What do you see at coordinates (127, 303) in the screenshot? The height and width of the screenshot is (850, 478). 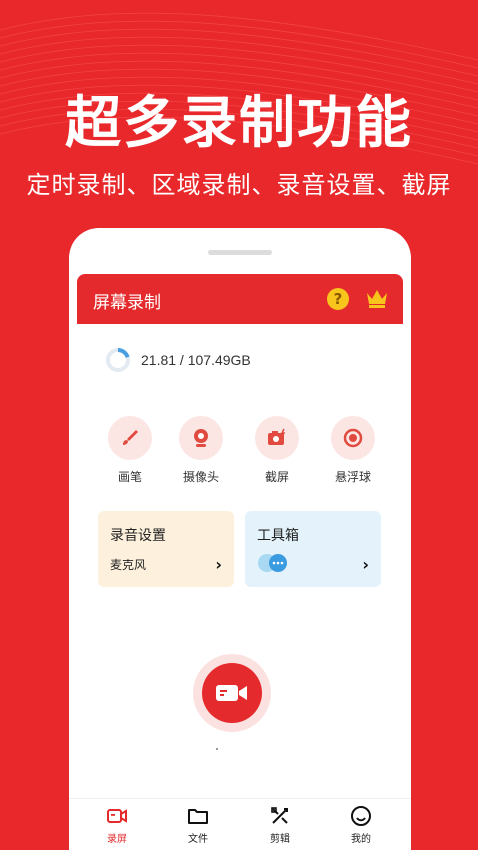 I see `app-title: 屏幕录制` at bounding box center [127, 303].